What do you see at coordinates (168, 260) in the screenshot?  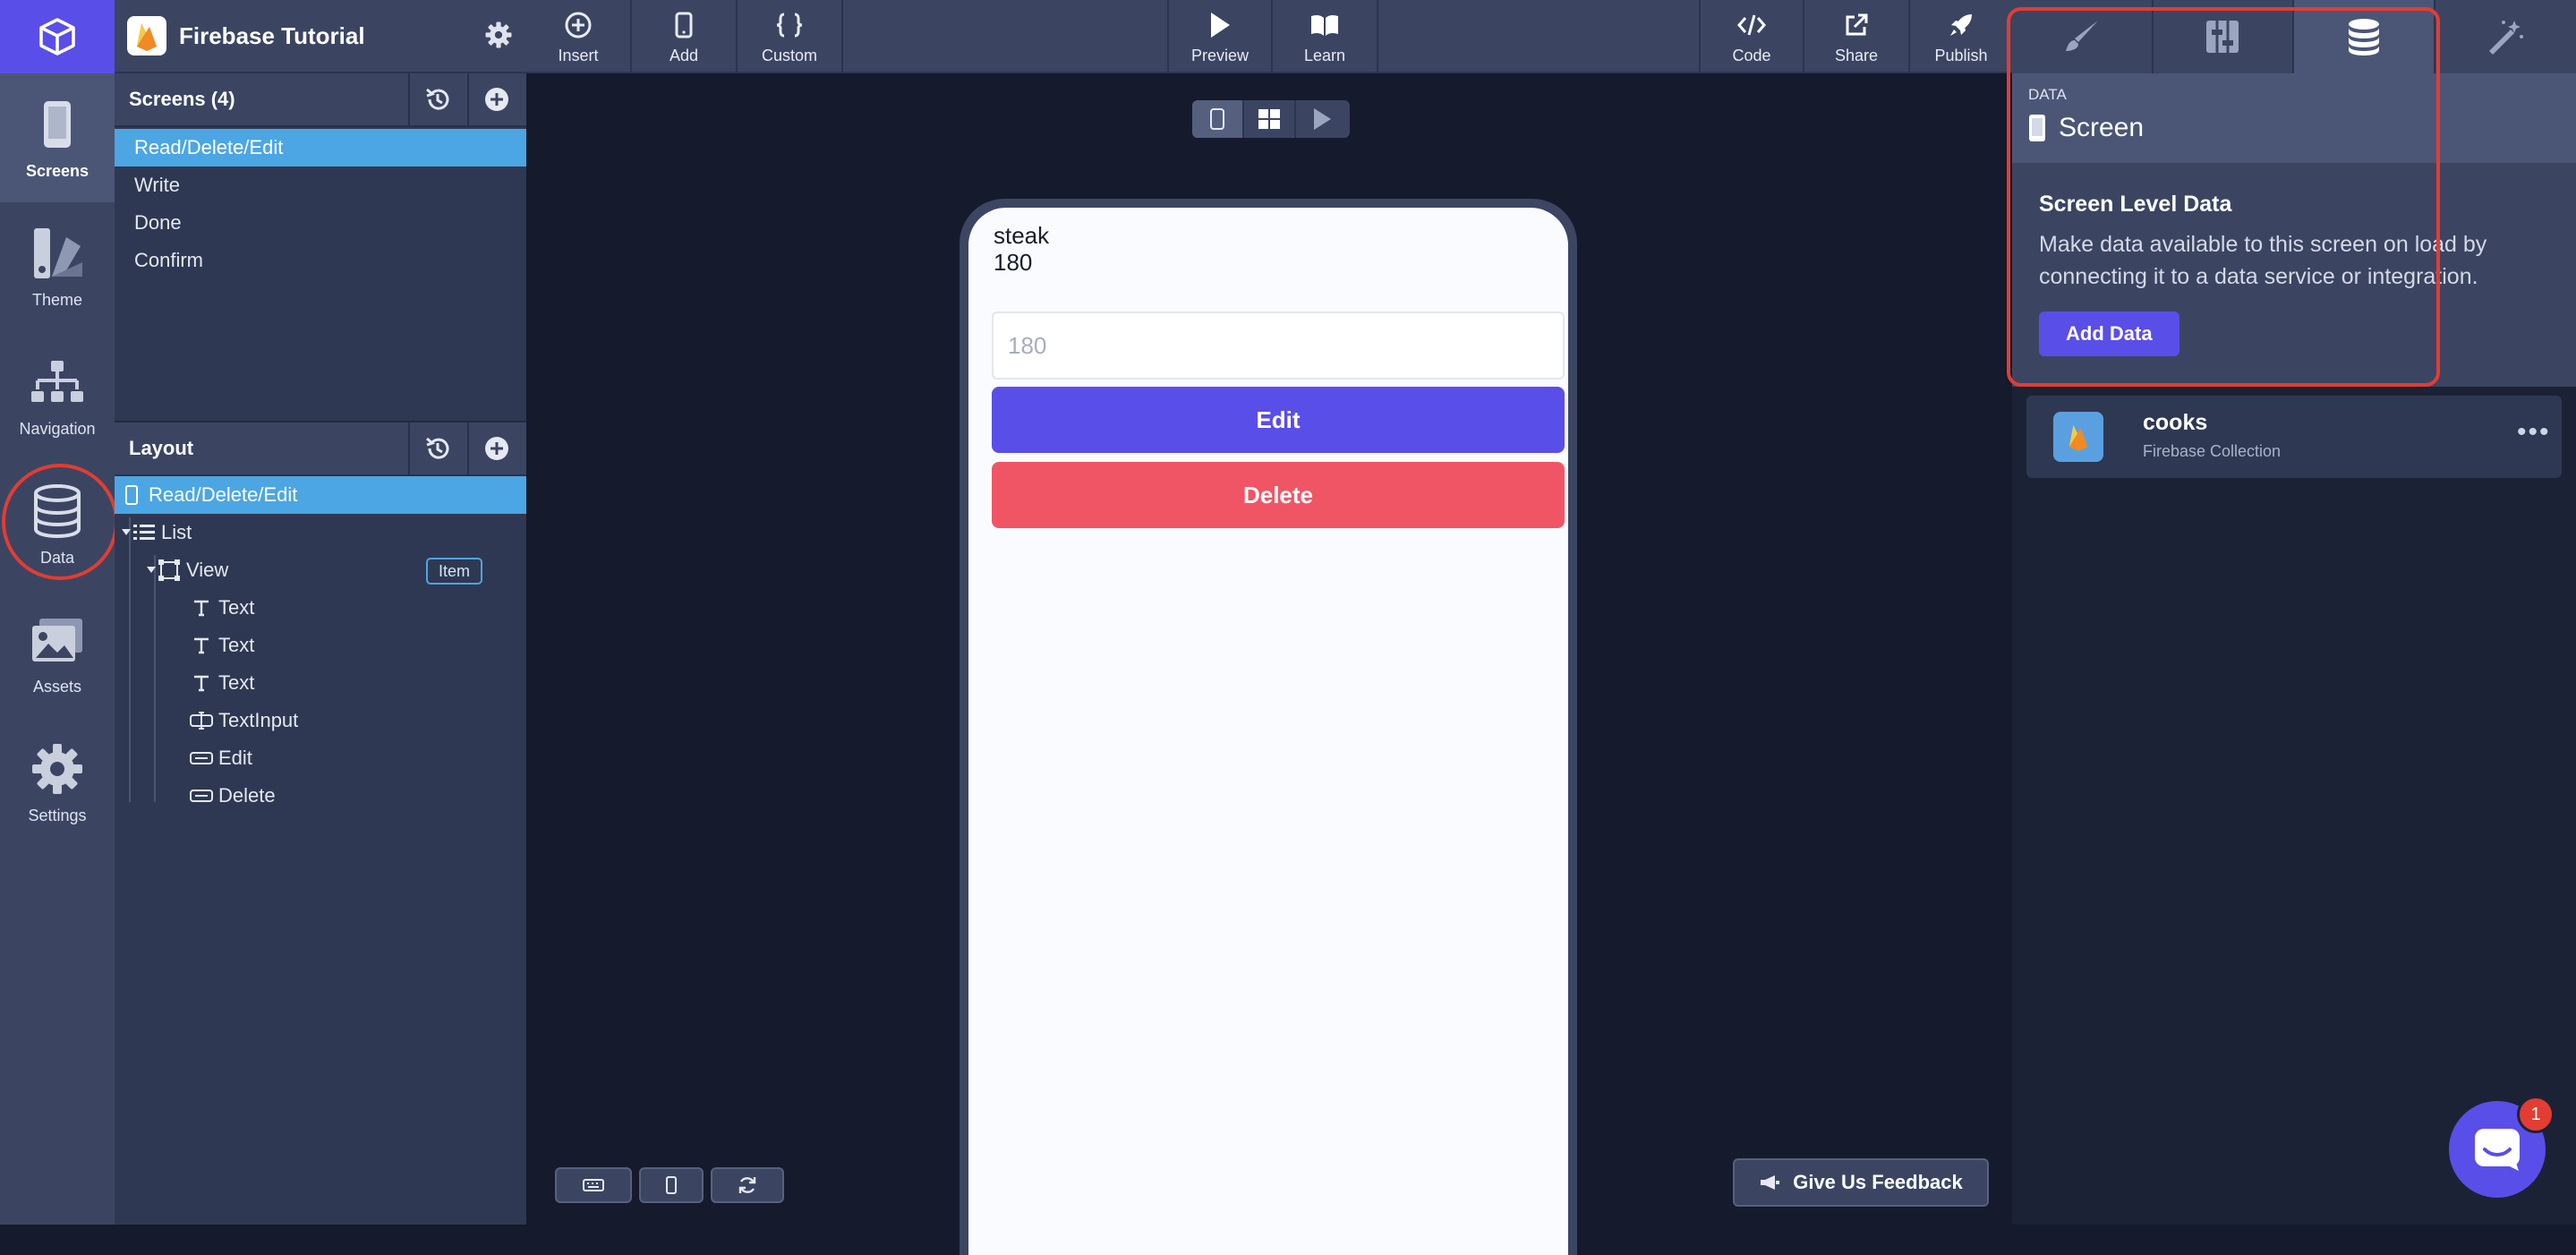 I see `screen-item-label: Confirm` at bounding box center [168, 260].